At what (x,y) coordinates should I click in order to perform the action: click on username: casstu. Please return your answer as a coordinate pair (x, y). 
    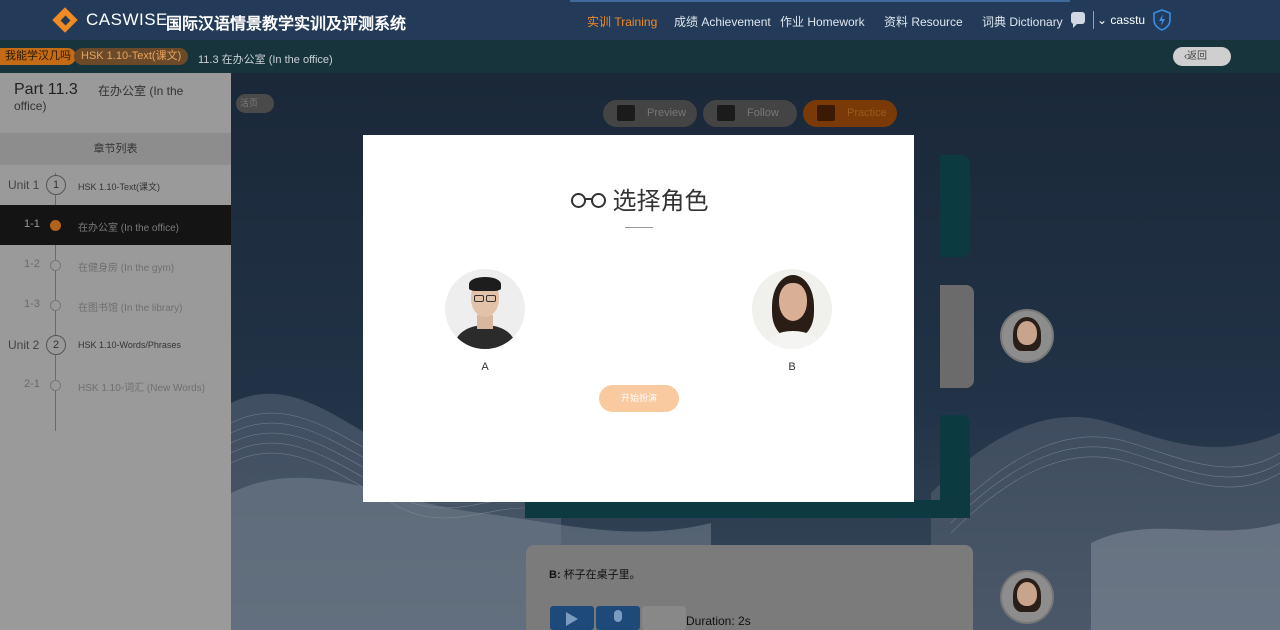
    Looking at the image, I should click on (1128, 20).